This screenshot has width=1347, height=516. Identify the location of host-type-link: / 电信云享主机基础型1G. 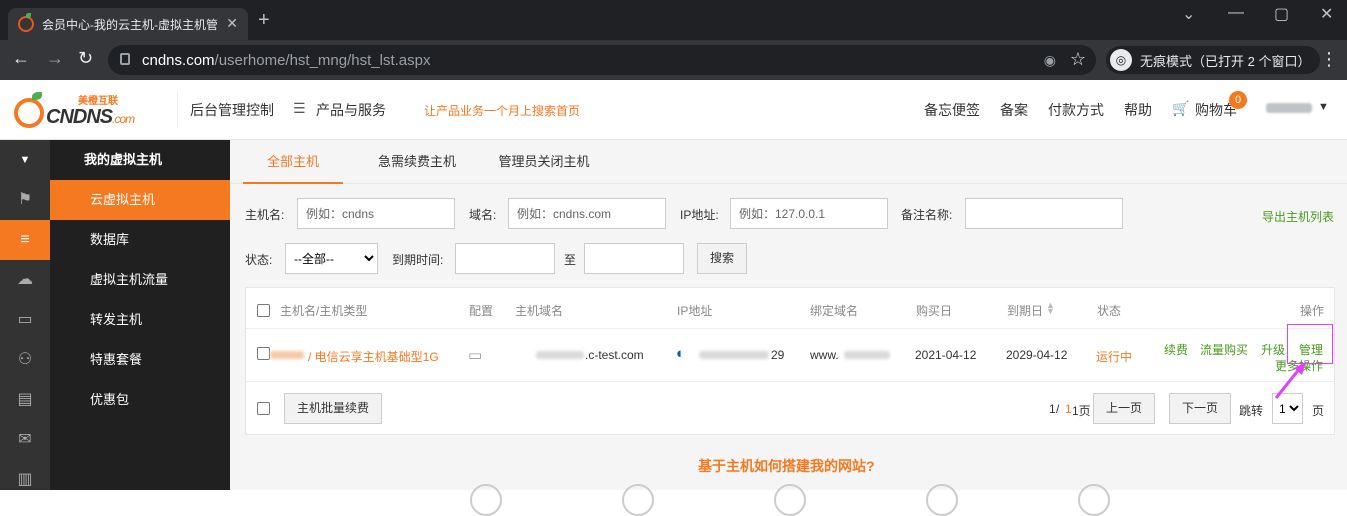
(373, 356).